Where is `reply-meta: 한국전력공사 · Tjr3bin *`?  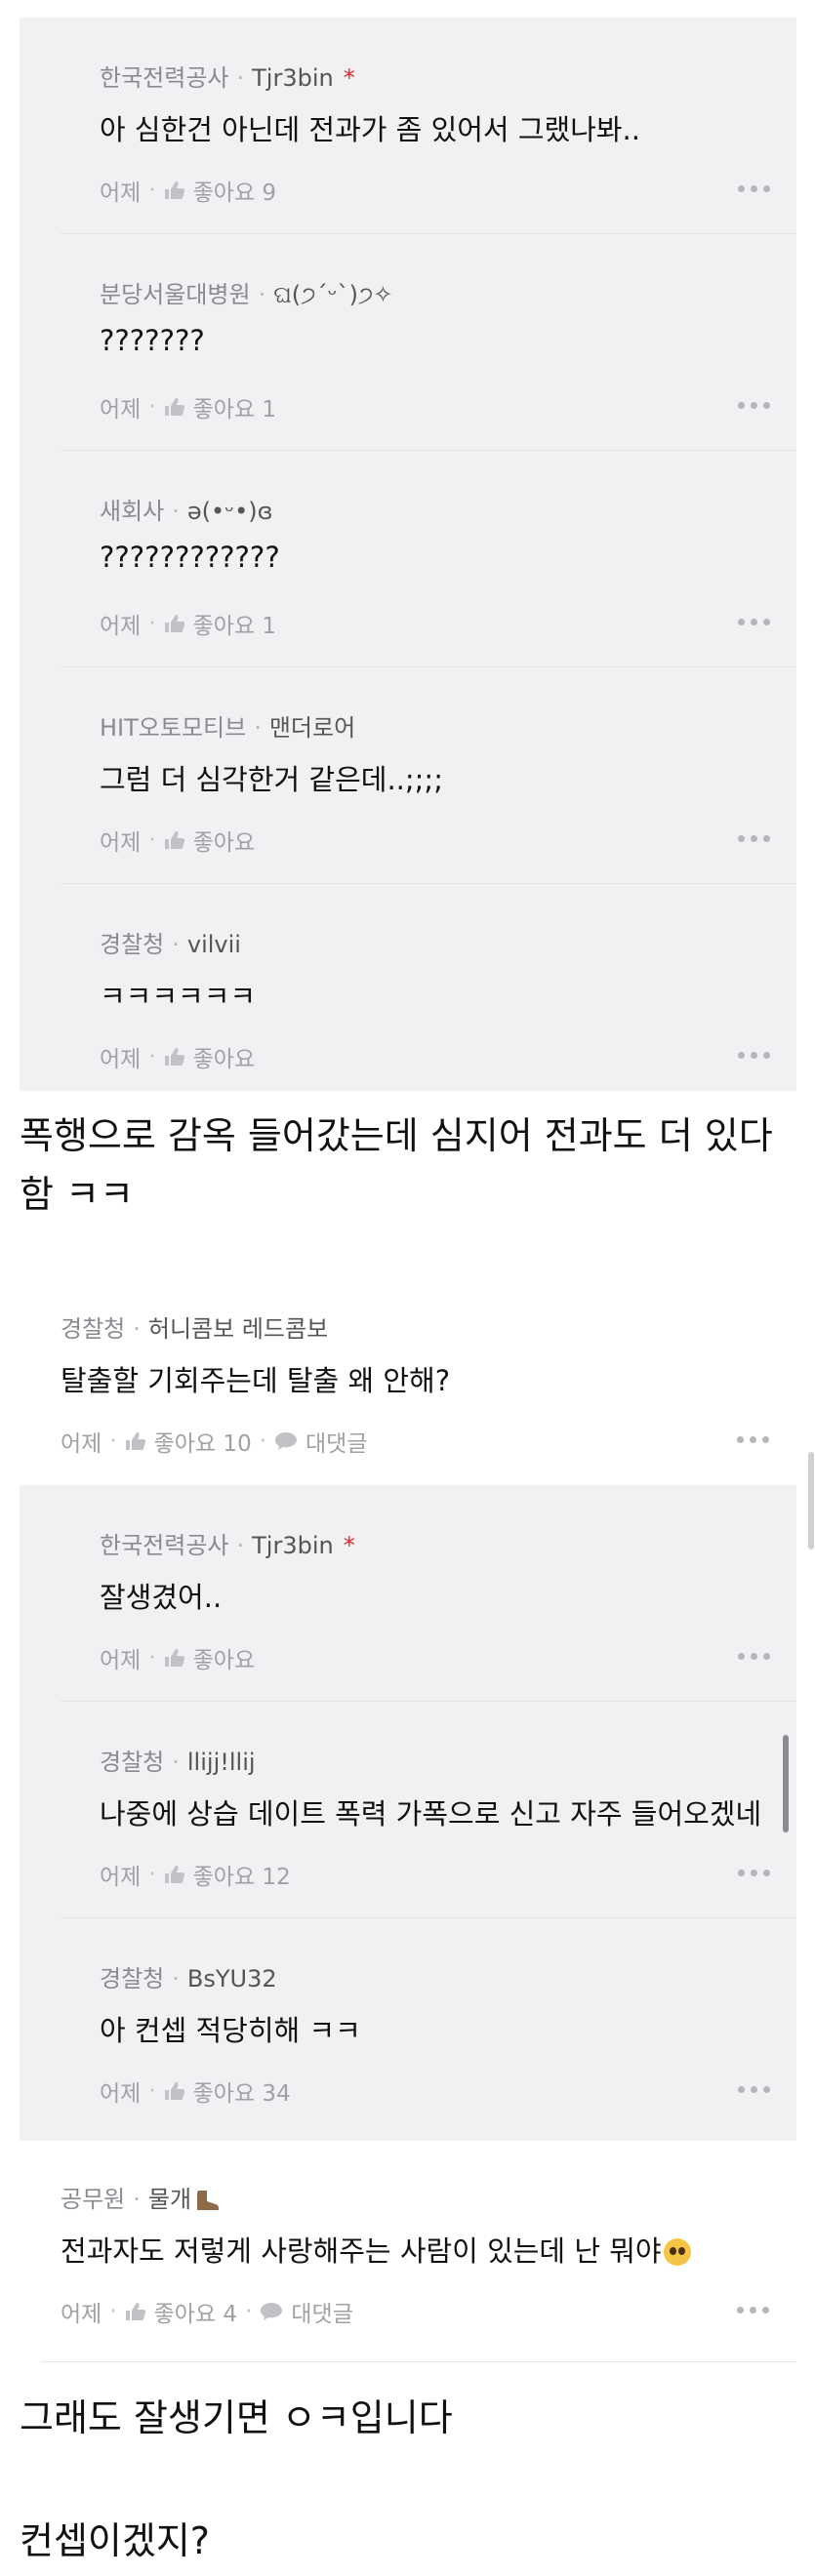
reply-meta: 한국전력공사 · Tjr3bin * is located at coordinates (227, 1543).